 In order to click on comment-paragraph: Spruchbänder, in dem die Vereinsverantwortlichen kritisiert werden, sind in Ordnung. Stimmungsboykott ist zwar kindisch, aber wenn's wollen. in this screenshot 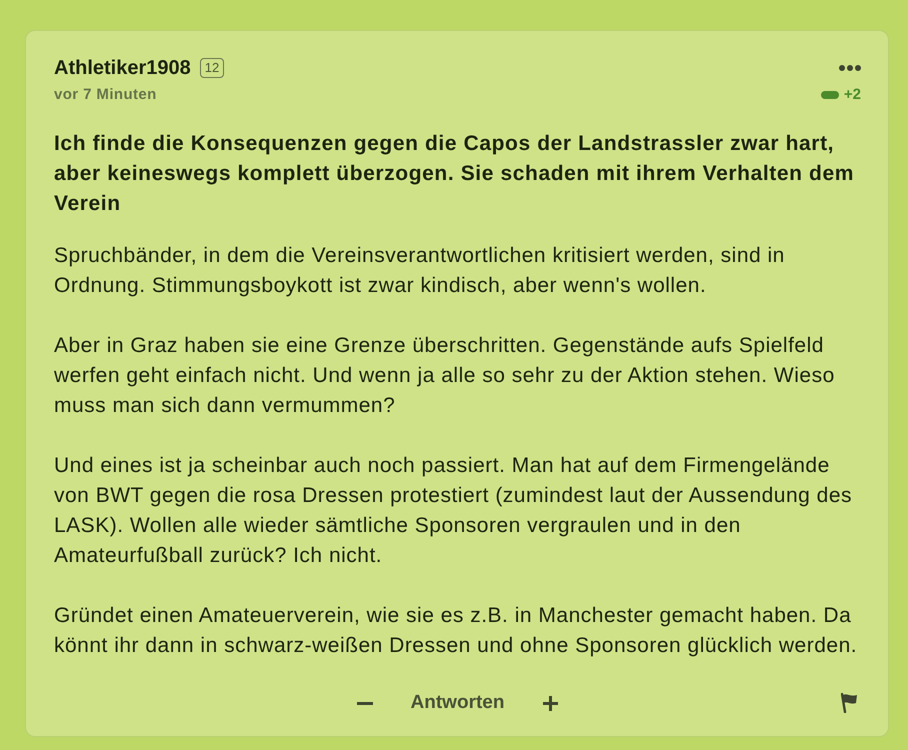, I will do `click(420, 271)`.